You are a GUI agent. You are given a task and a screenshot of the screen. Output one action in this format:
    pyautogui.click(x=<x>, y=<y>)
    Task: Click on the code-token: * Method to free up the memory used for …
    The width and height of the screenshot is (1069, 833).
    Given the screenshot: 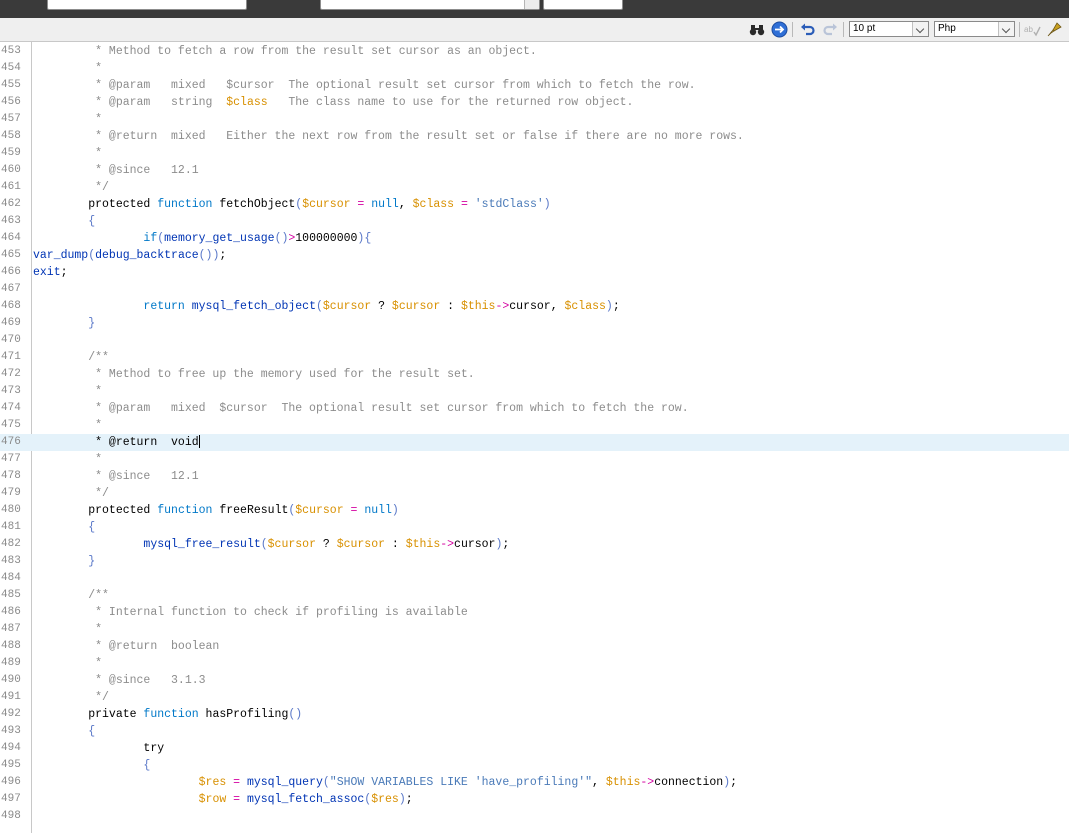 What is the action you would take?
    pyautogui.click(x=254, y=374)
    